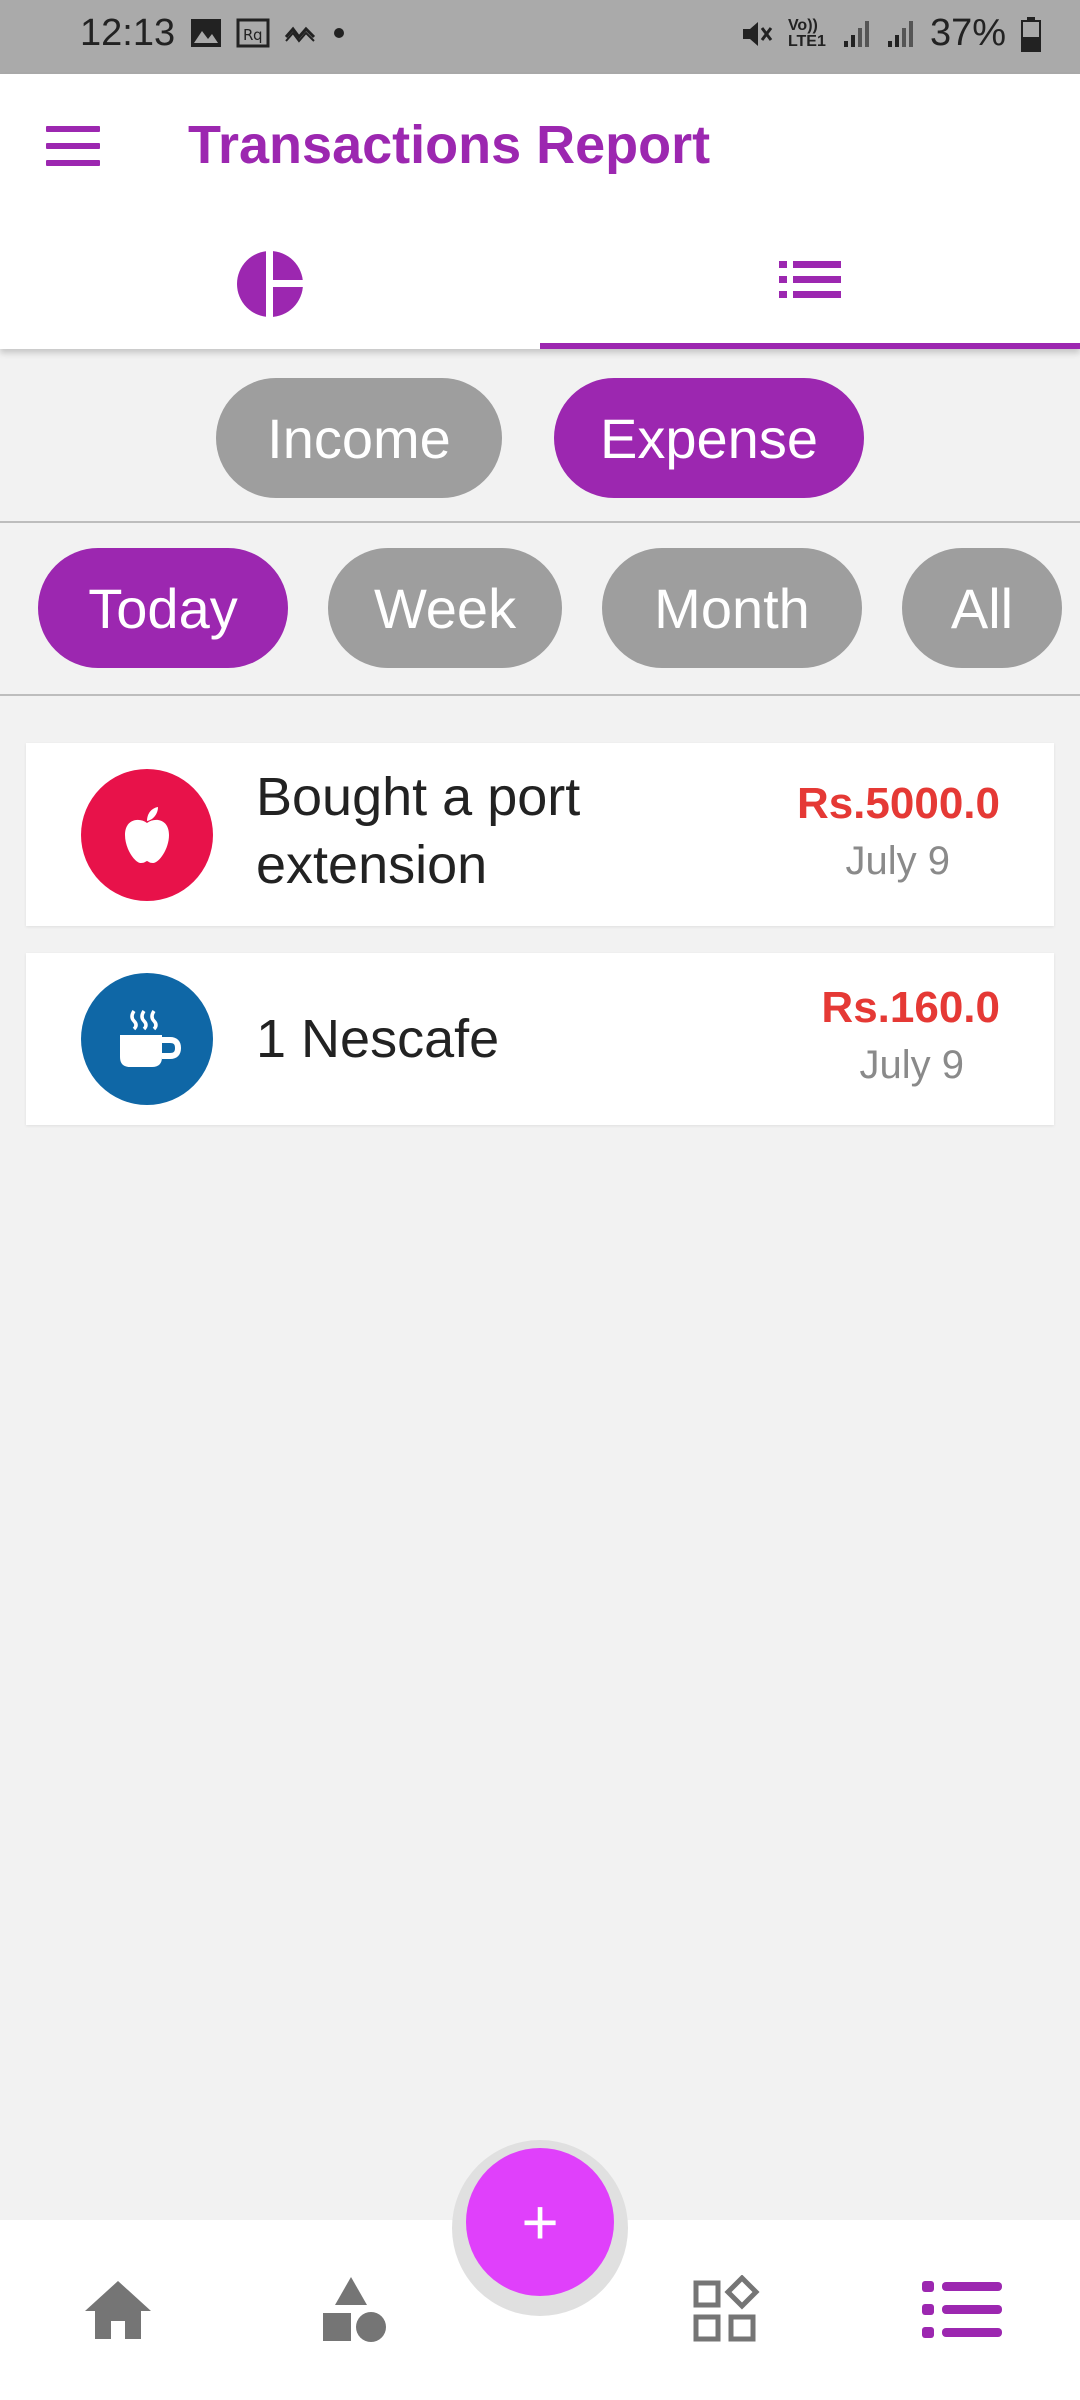  Describe the element at coordinates (418, 797) in the screenshot. I see `transaction-title-line1: Bought a port` at that location.